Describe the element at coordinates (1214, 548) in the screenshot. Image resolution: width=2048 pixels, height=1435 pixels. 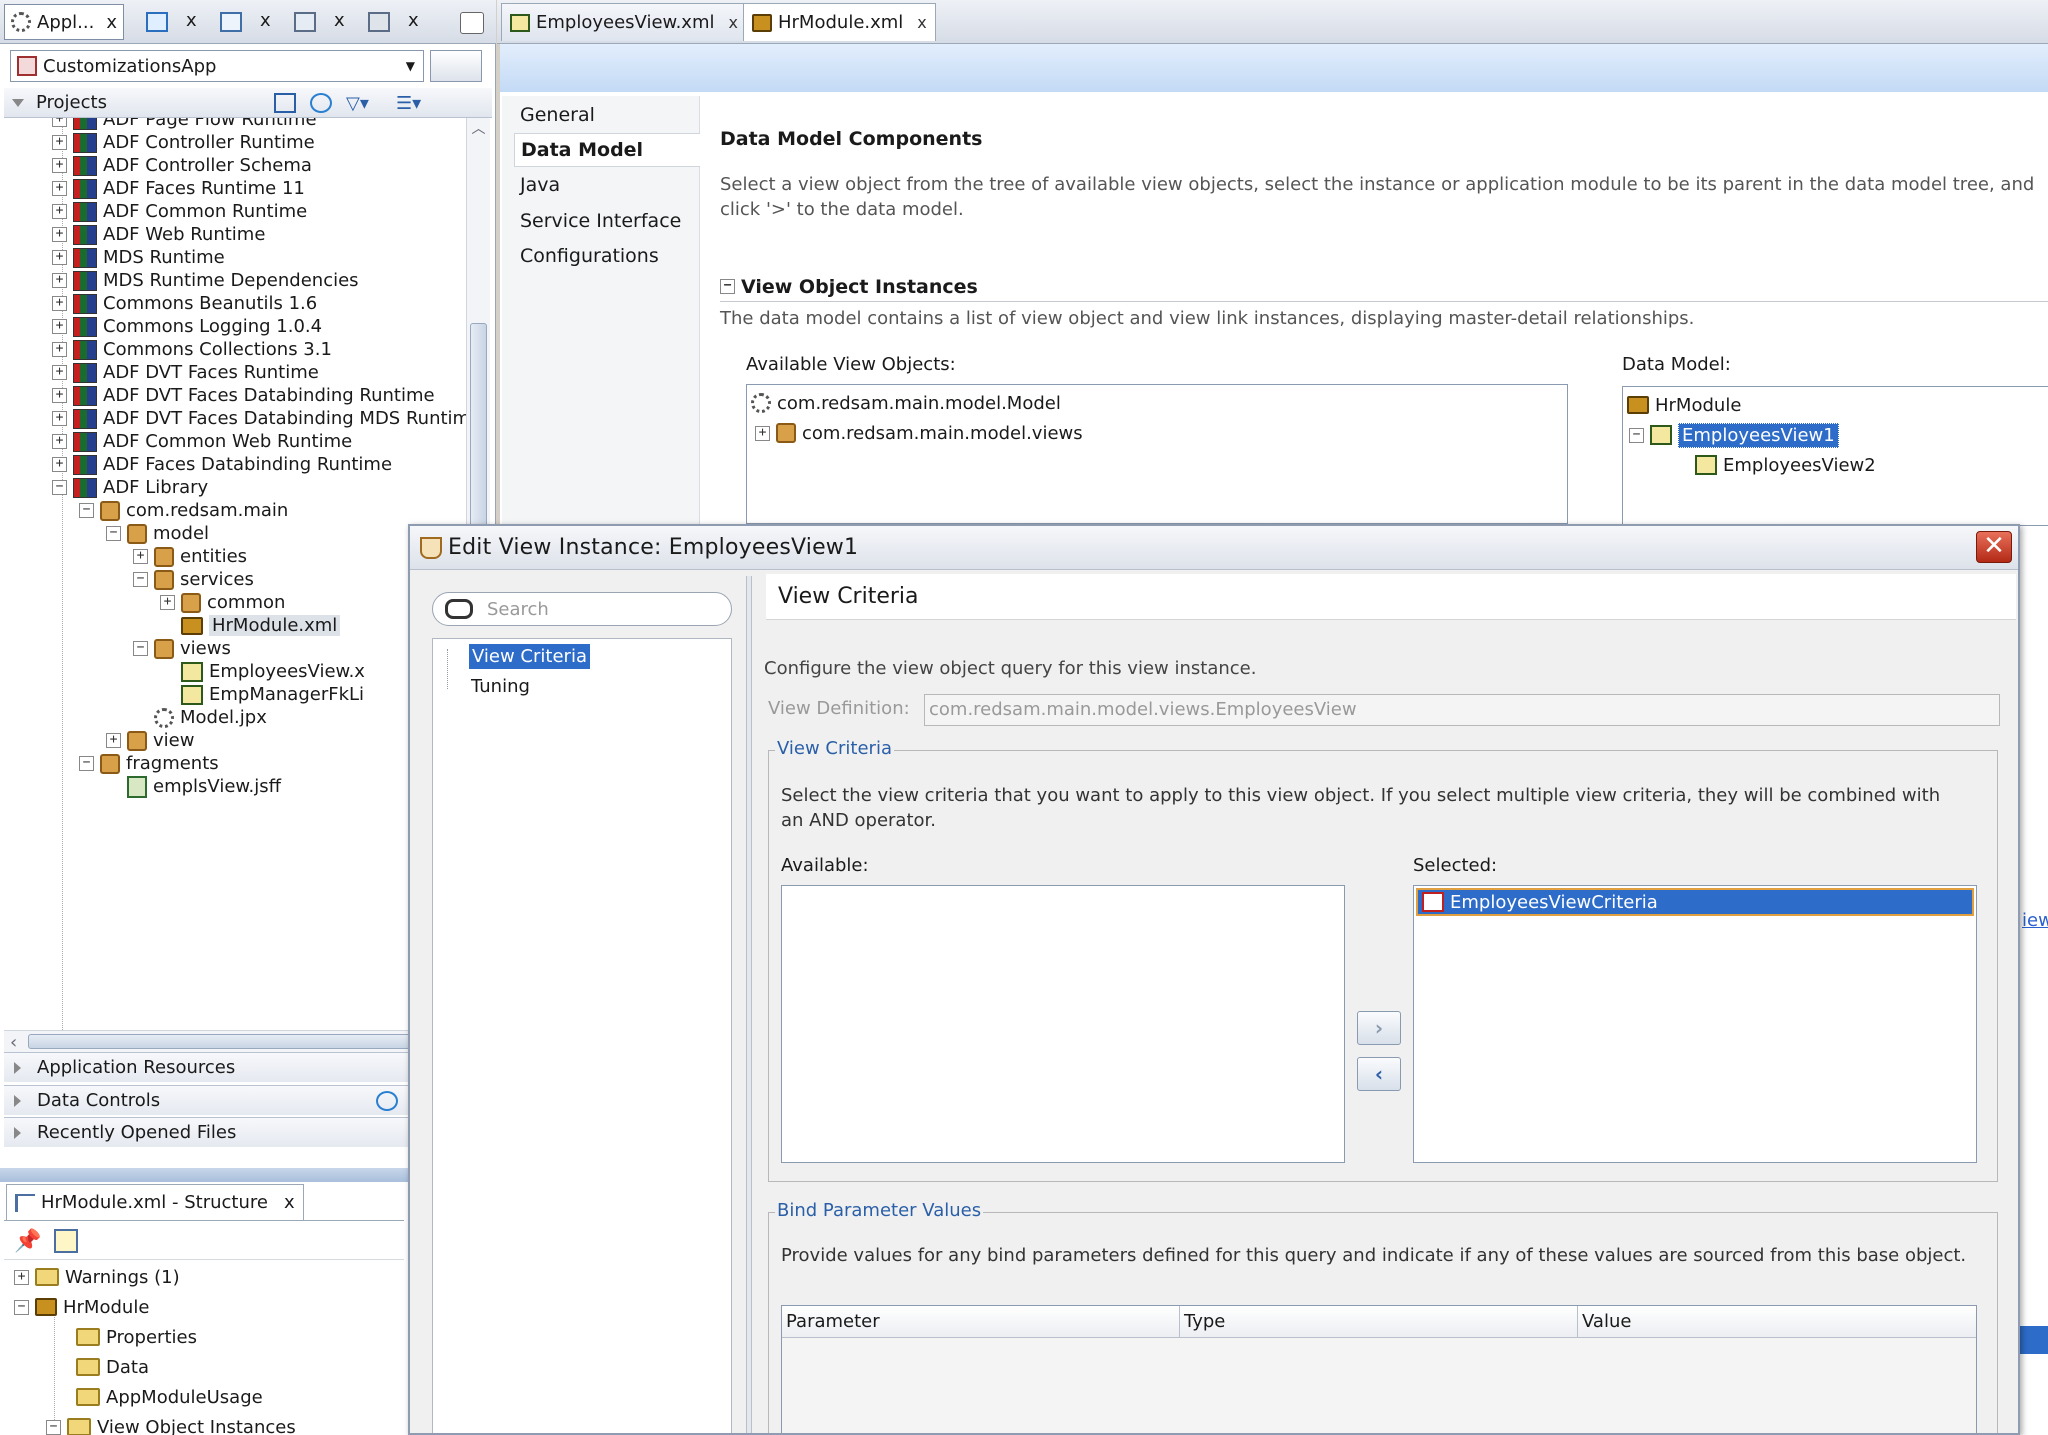
I see `dialog-title-bar: Edit View Instance: EmployeesView1 ✕` at that location.